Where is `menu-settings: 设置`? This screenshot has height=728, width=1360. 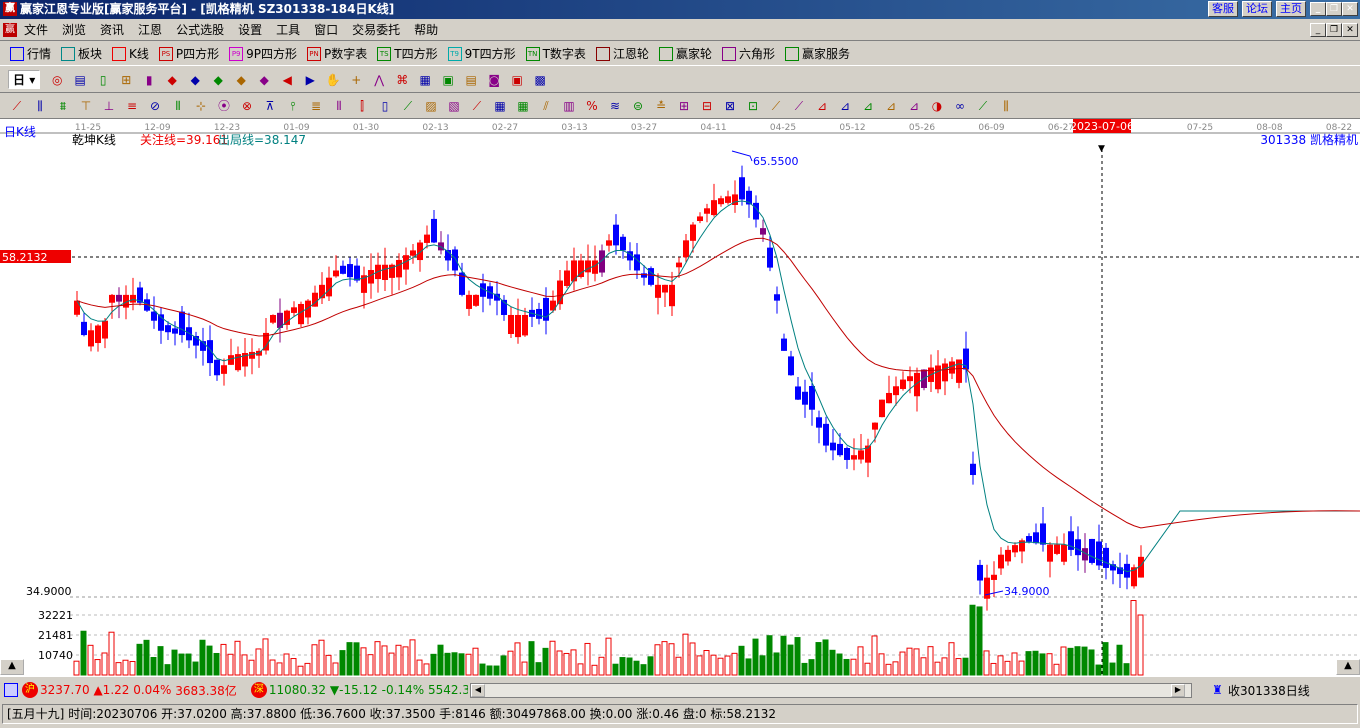
menu-settings: 设置 is located at coordinates (250, 29).